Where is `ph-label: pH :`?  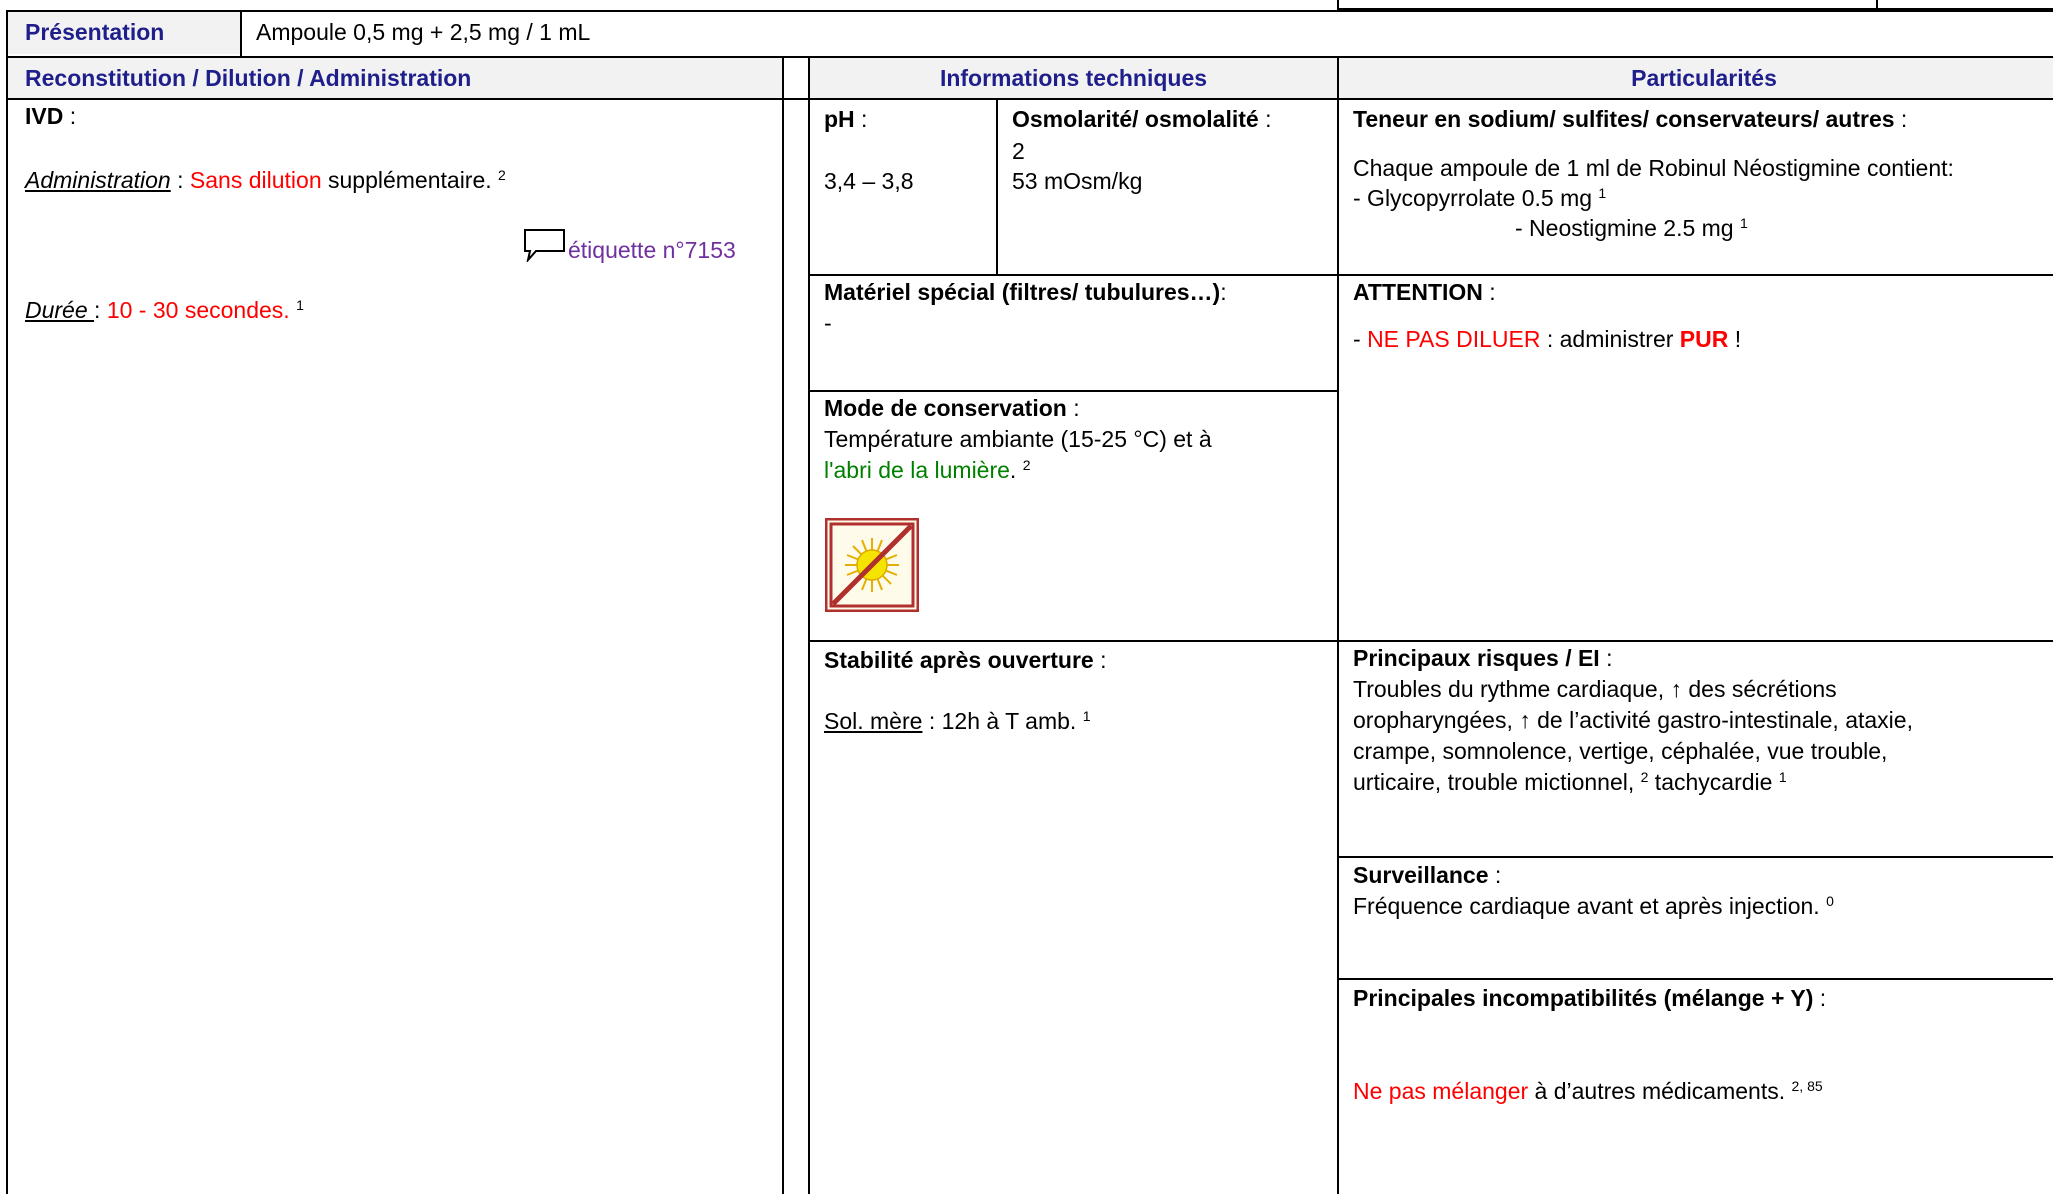 ph-label: pH : is located at coordinates (846, 119).